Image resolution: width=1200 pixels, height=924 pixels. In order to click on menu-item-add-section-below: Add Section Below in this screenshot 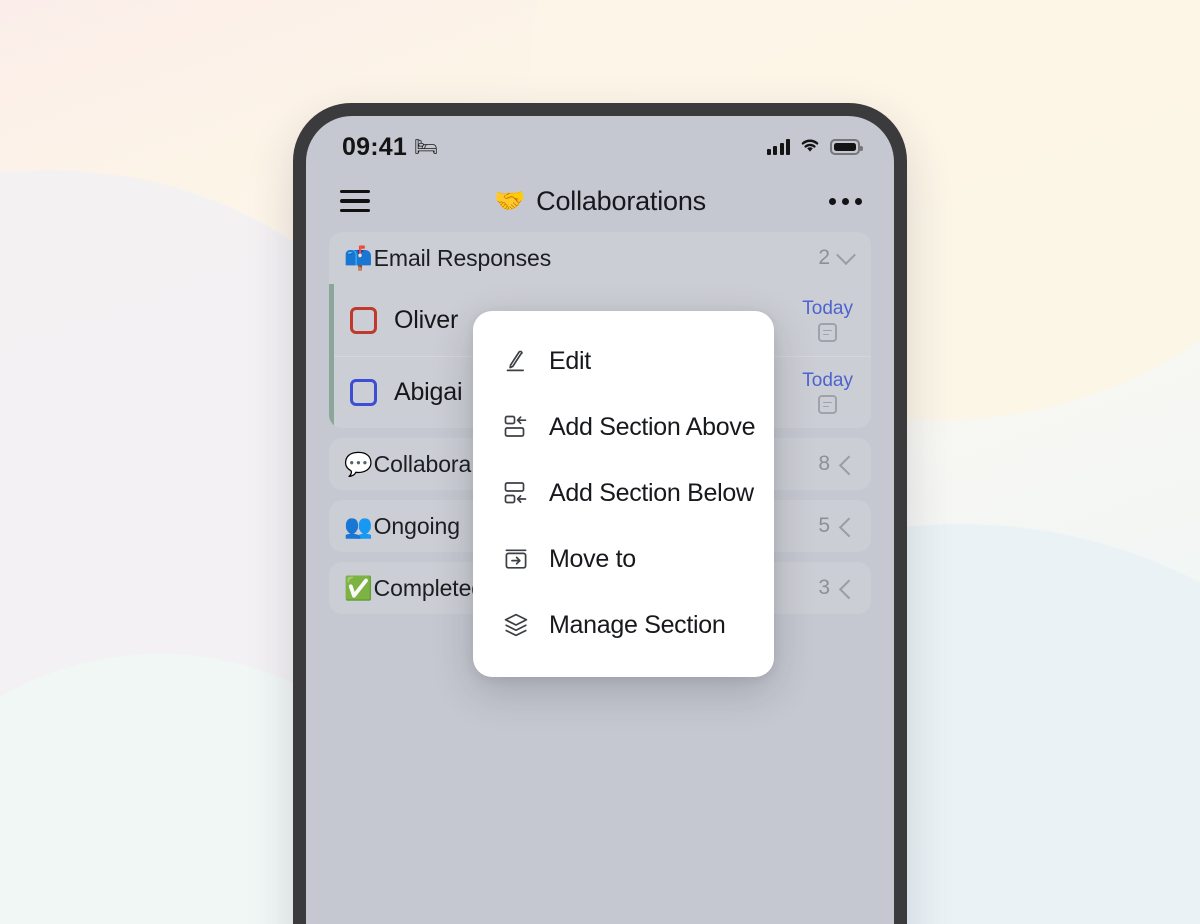, I will do `click(623, 493)`.